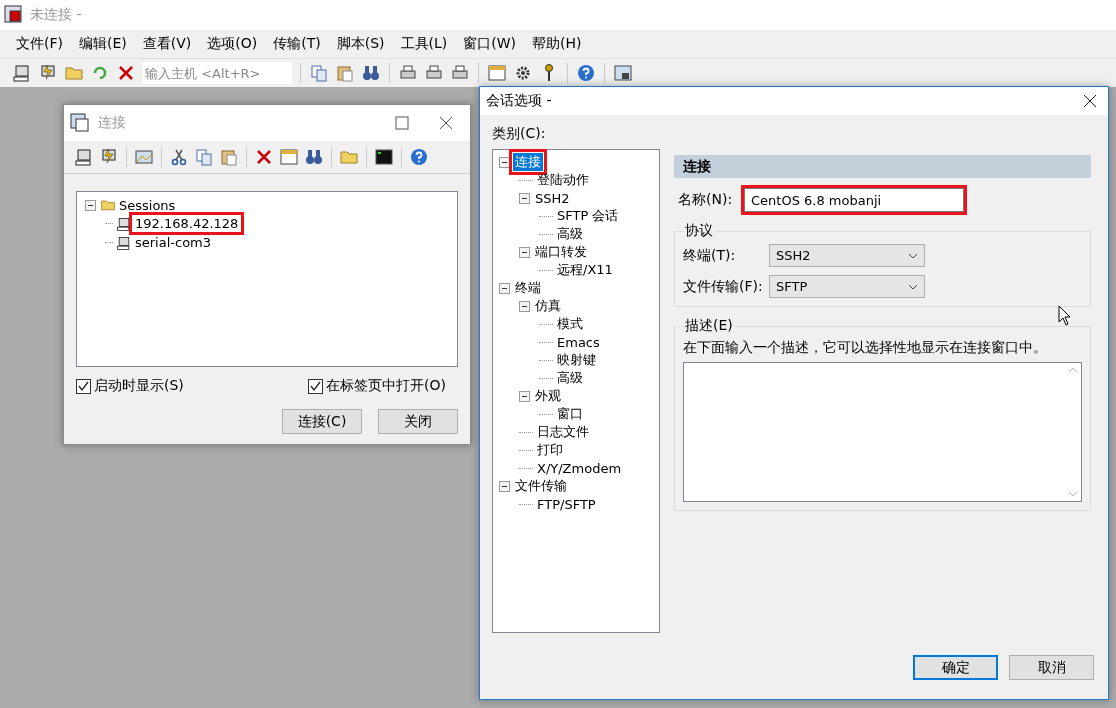  Describe the element at coordinates (144, 157) in the screenshot. I see `picture-icon` at that location.